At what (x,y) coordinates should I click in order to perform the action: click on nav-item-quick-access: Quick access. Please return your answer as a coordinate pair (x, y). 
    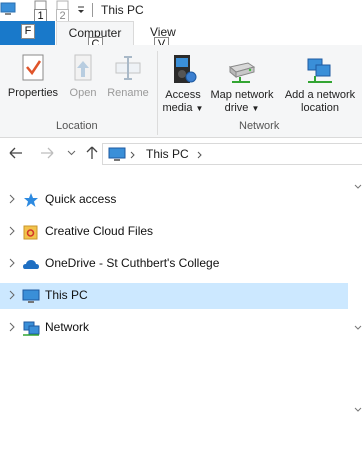
    Looking at the image, I should click on (174, 200).